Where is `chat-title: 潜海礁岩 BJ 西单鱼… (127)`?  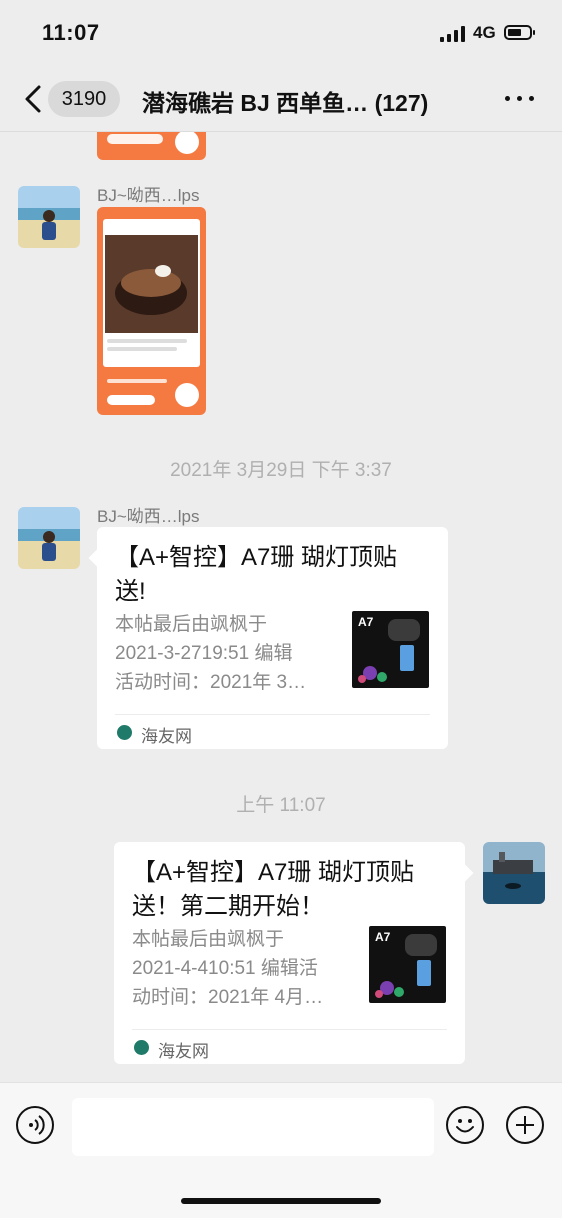 chat-title: 潜海礁岩 BJ 西单鱼… (127) is located at coordinates (285, 103).